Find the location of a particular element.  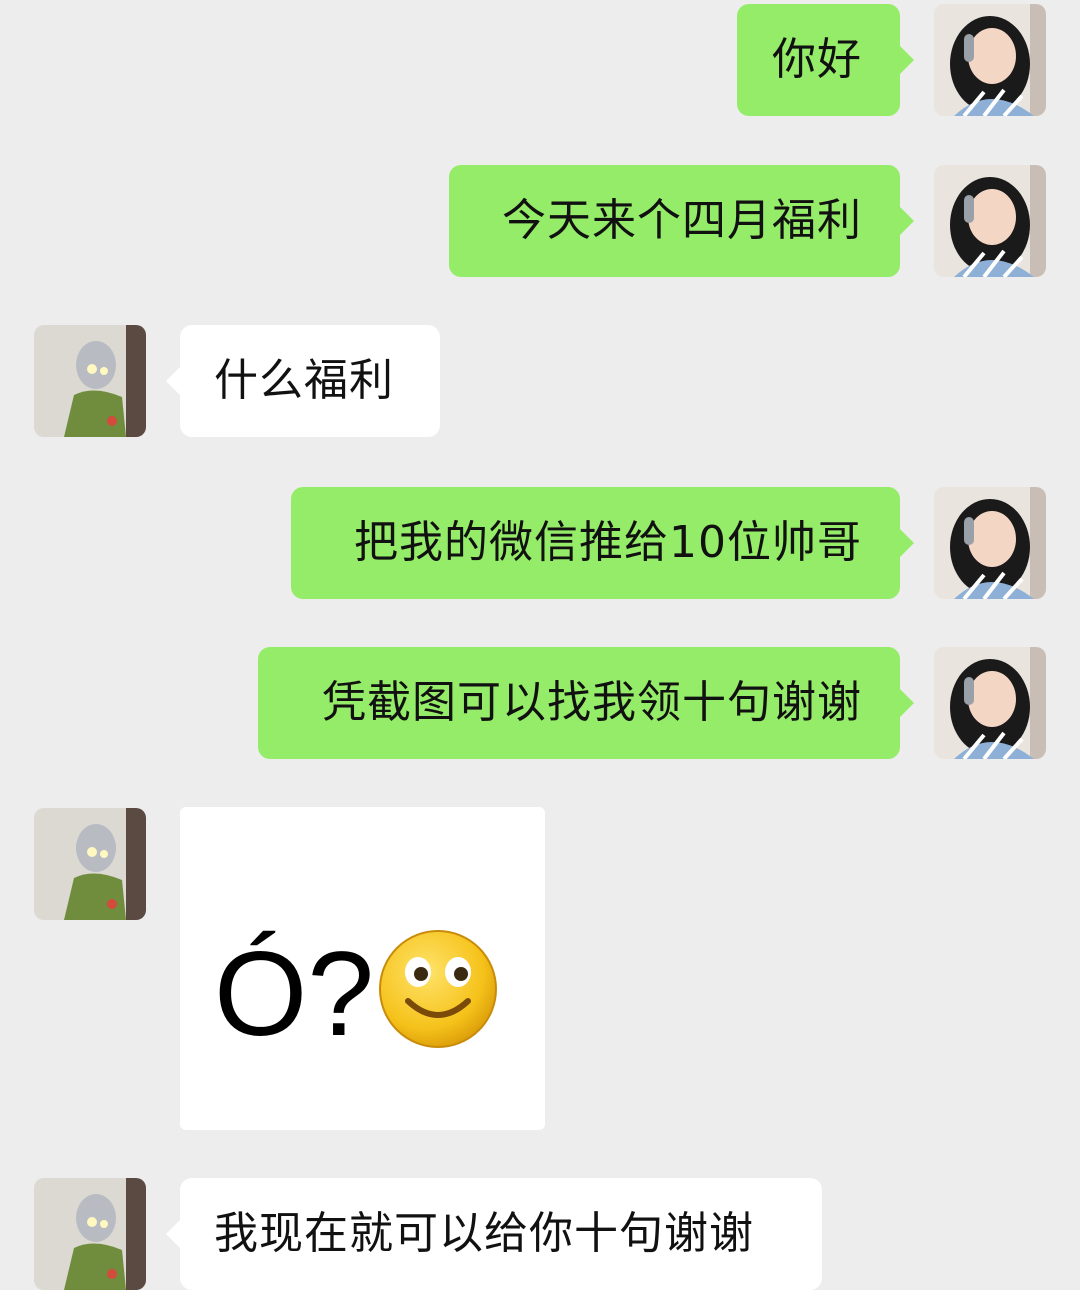

sticker-message: Ó? is located at coordinates (362, 968).